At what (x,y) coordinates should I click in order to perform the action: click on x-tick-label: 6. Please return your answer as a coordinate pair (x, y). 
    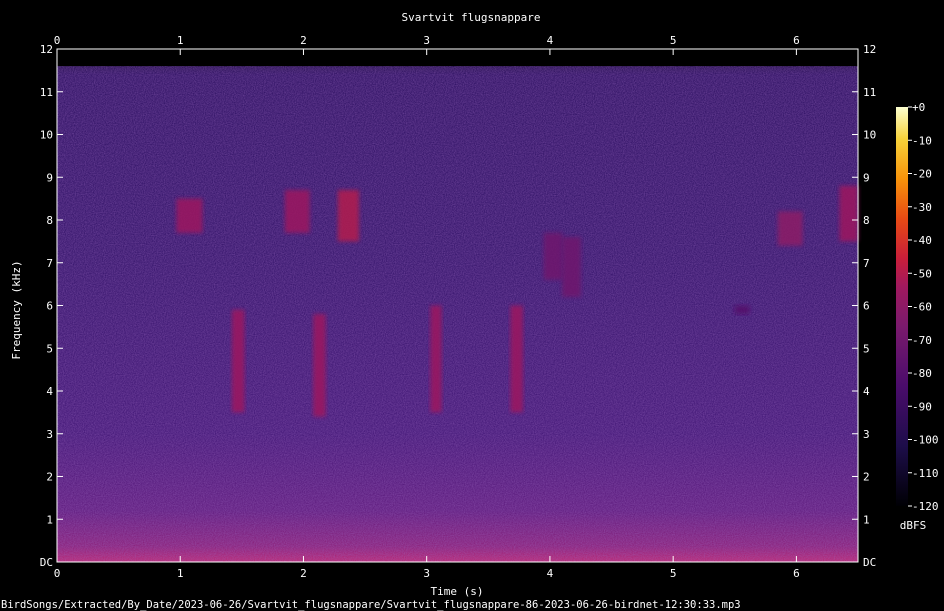
    Looking at the image, I should click on (796, 573).